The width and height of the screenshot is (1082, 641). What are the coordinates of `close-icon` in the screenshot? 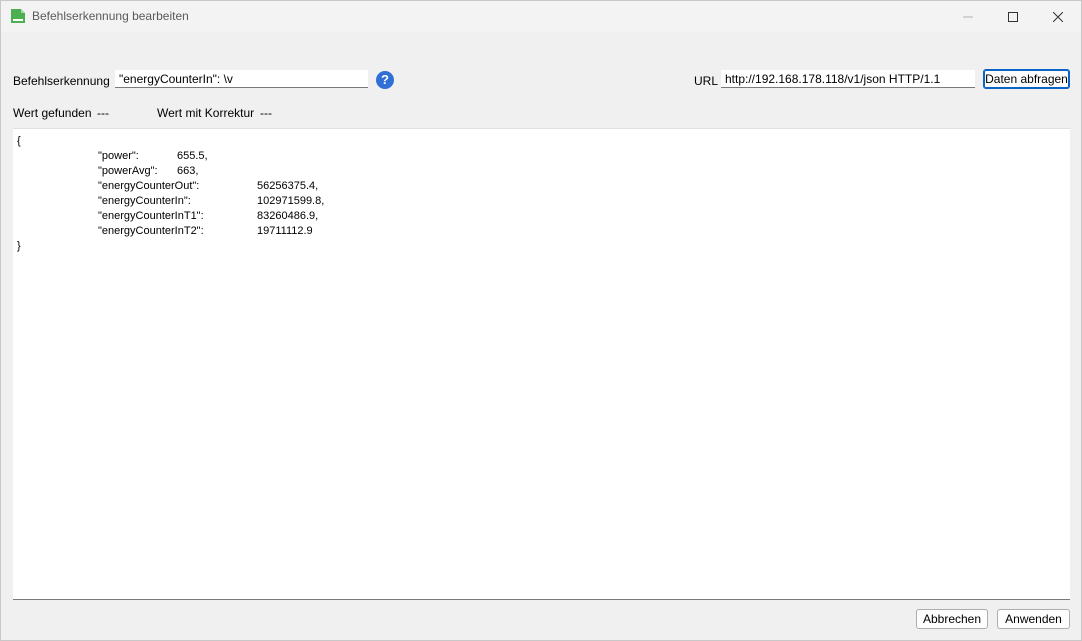 It's located at (1058, 16).